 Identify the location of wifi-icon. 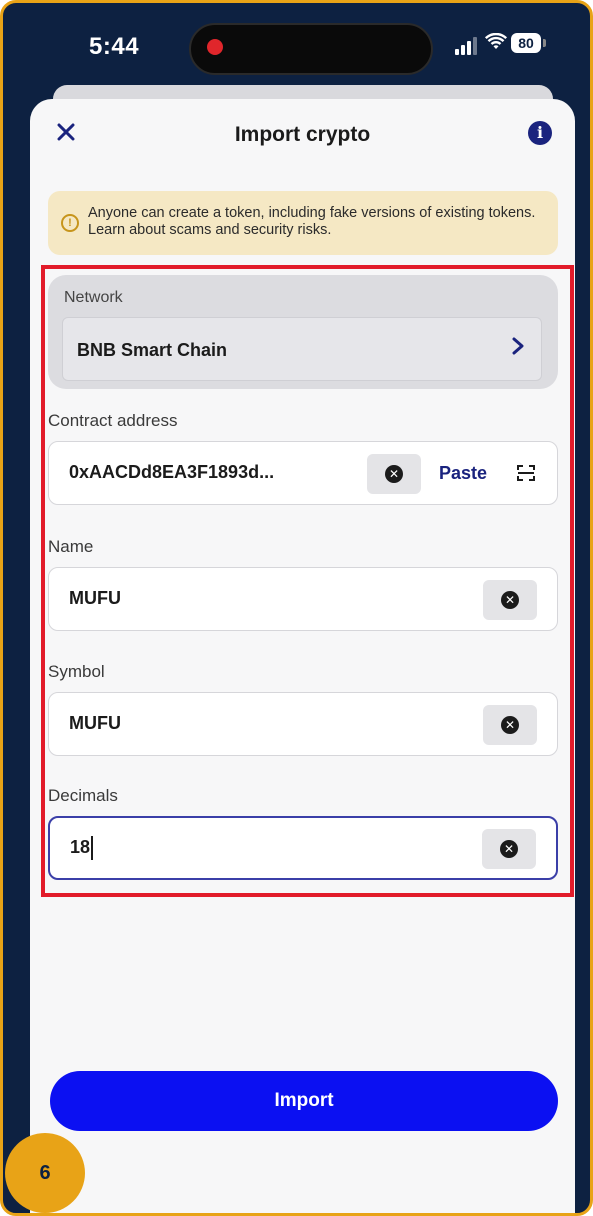
(496, 44).